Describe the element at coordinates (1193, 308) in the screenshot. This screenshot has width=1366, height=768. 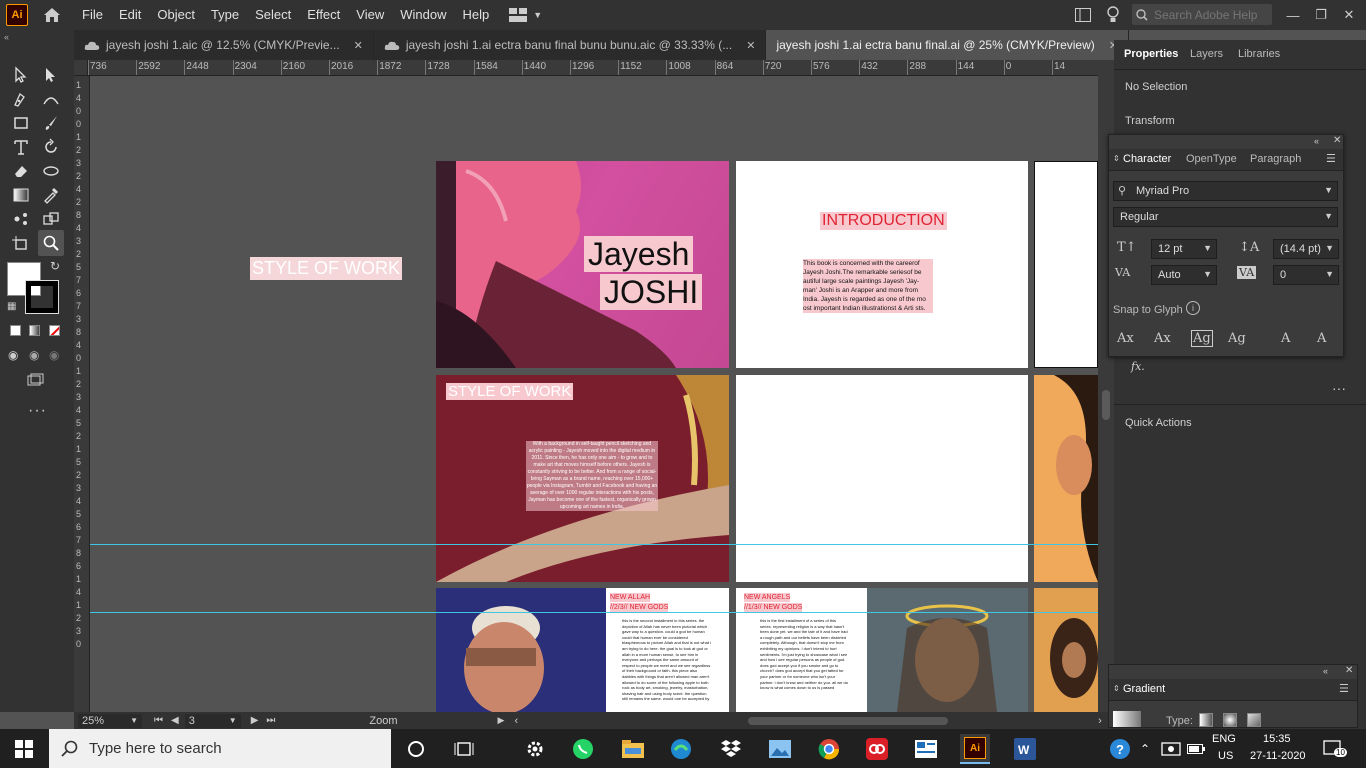
I see `info-icon: i` at that location.